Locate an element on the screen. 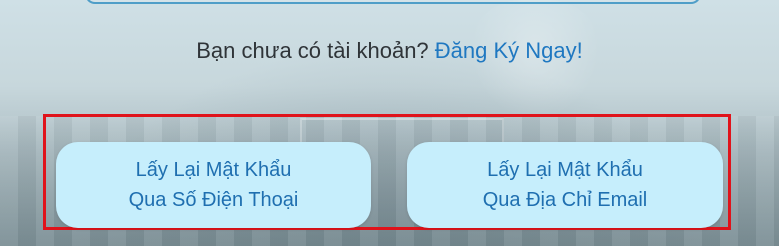 The width and height of the screenshot is (779, 246). signup-prompt-line: Bạn chưa có tài khoản? Đăng Ký Ngay! is located at coordinates (389, 51).